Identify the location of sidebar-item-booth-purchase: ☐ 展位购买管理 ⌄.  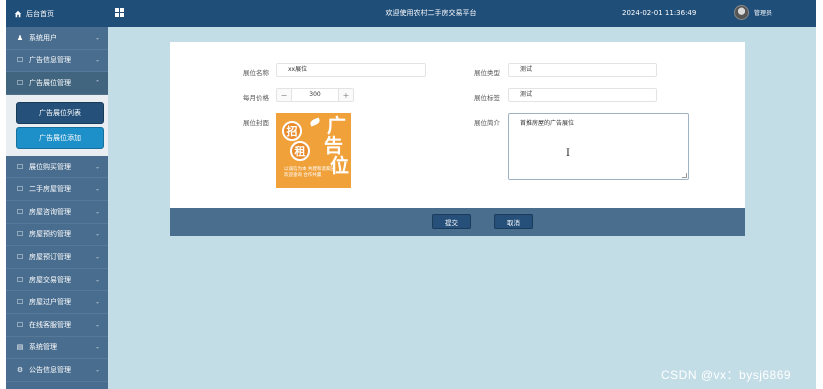
(57, 167).